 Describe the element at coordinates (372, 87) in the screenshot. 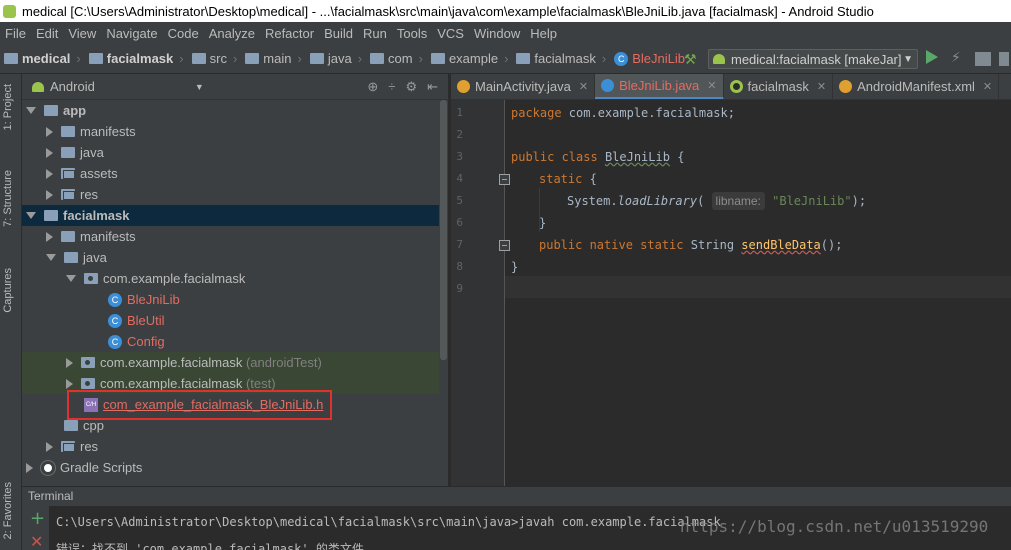

I see `locate-icon: ⊕` at that location.